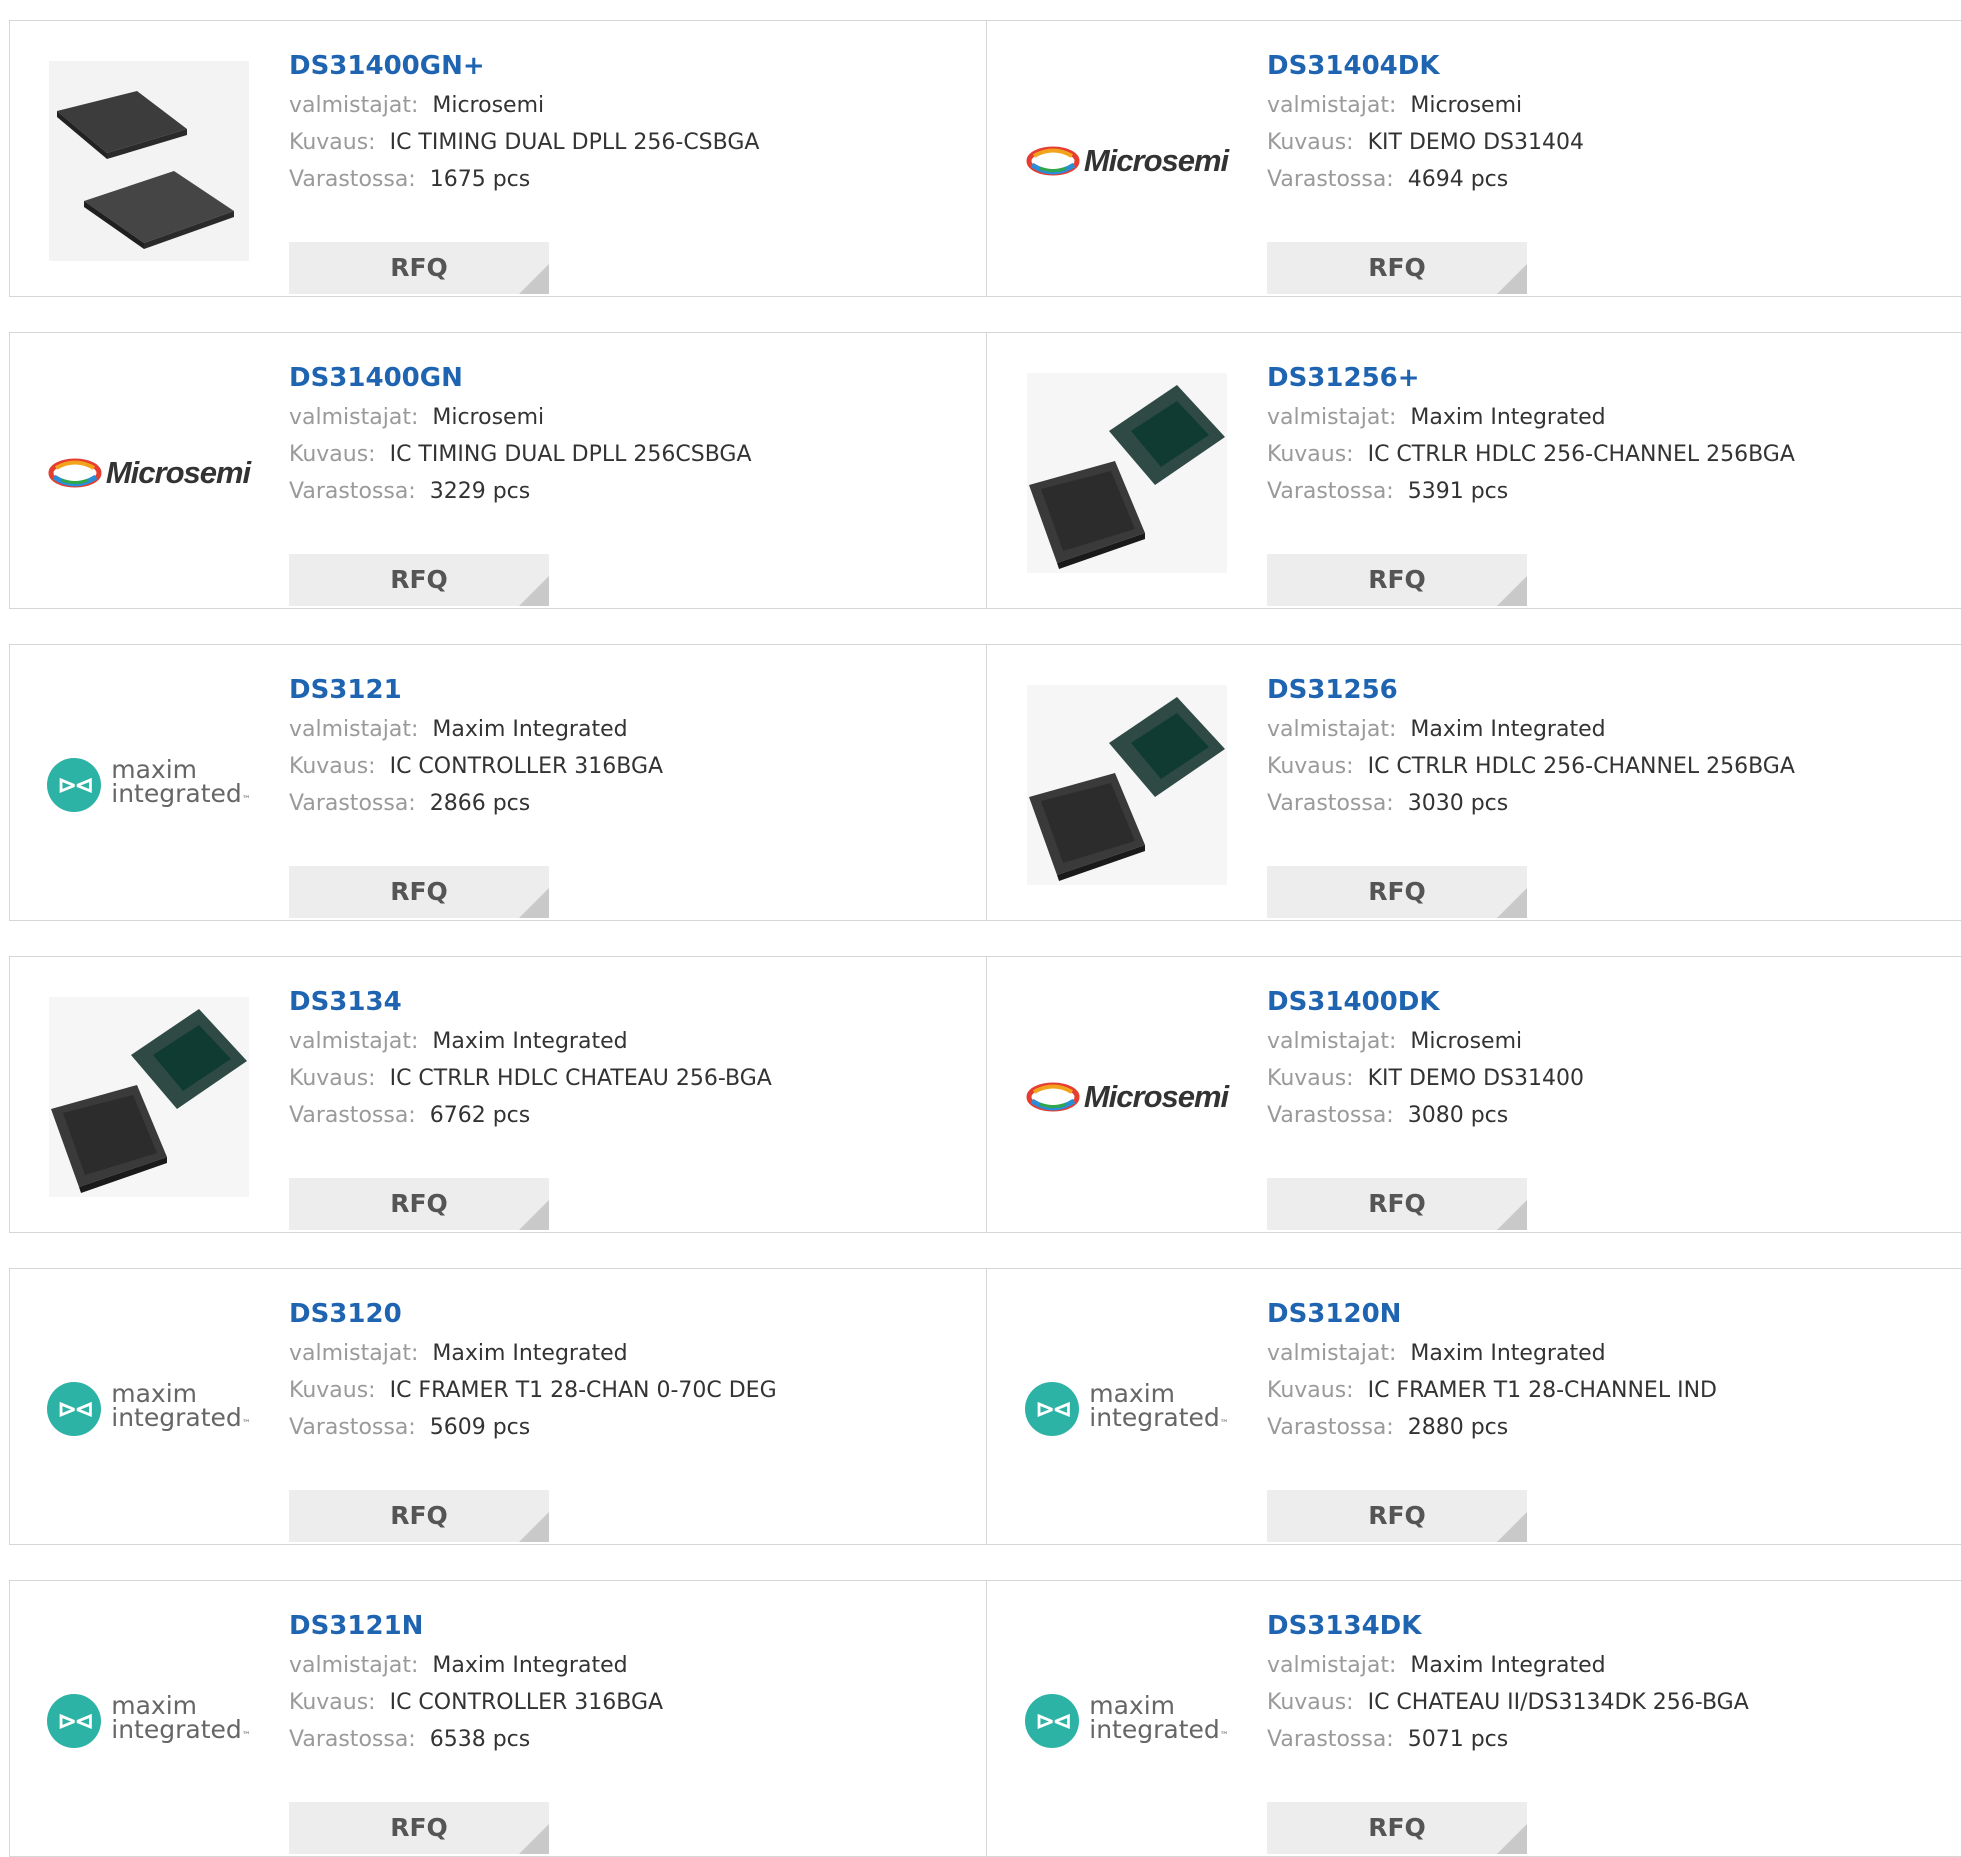  Describe the element at coordinates (570, 454) in the screenshot. I see `description-value: IC TIMING DUAL DPLL 256CSBGA` at that location.